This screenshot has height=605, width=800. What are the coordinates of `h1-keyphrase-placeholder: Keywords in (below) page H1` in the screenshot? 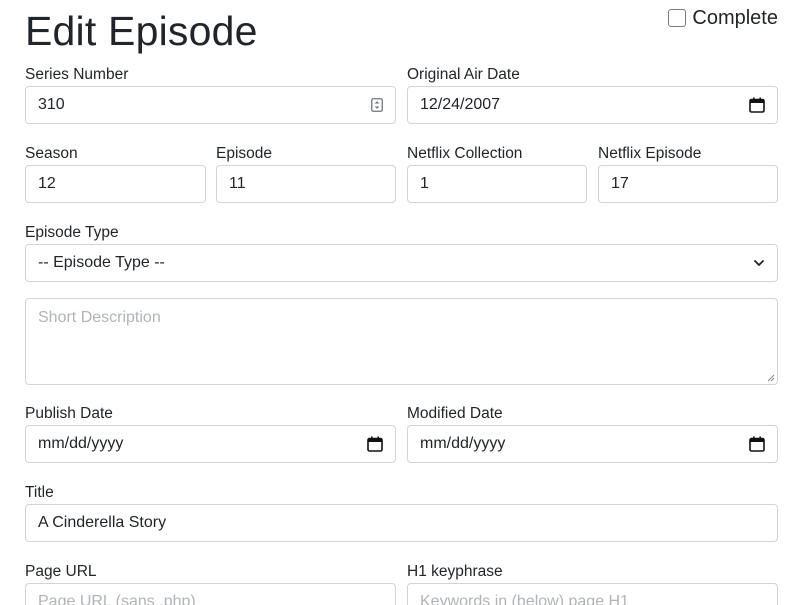 It's located at (524, 599).